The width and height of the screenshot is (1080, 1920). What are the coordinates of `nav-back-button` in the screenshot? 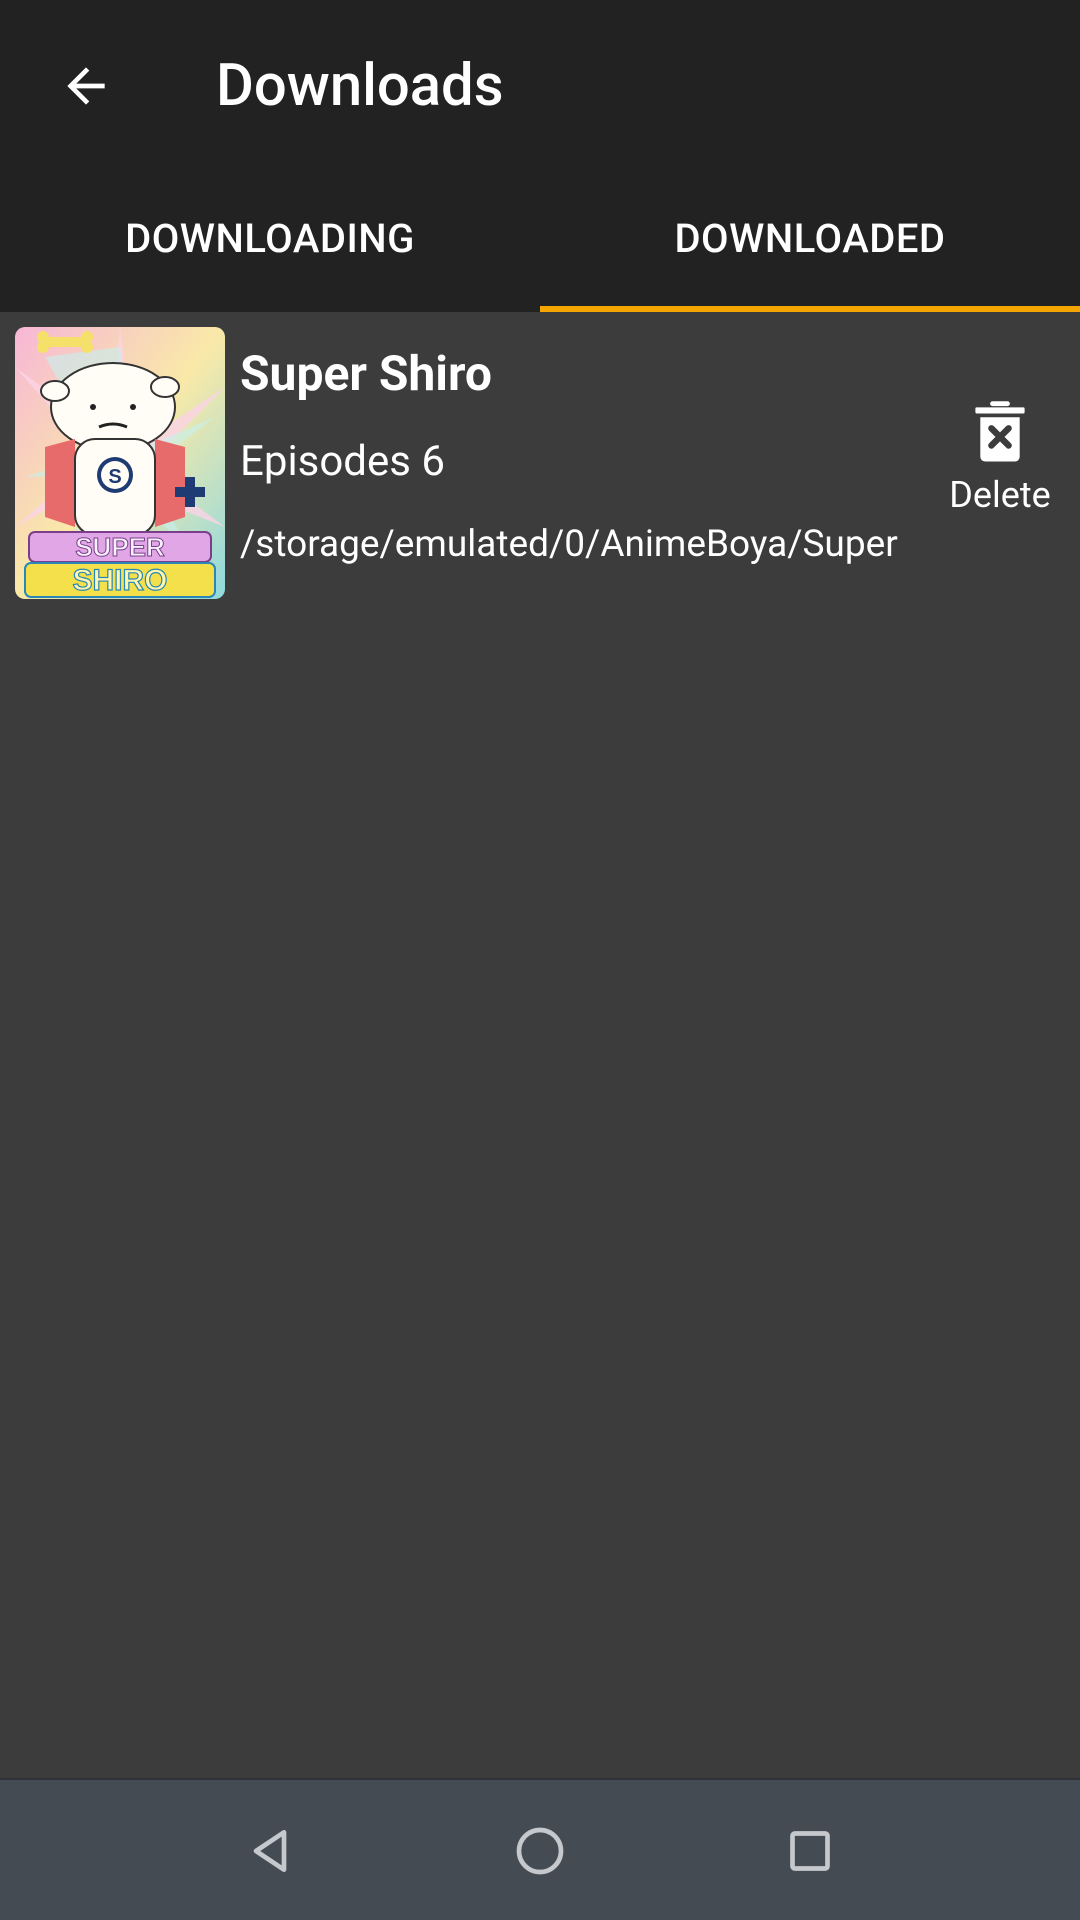 It's located at (270, 1851).